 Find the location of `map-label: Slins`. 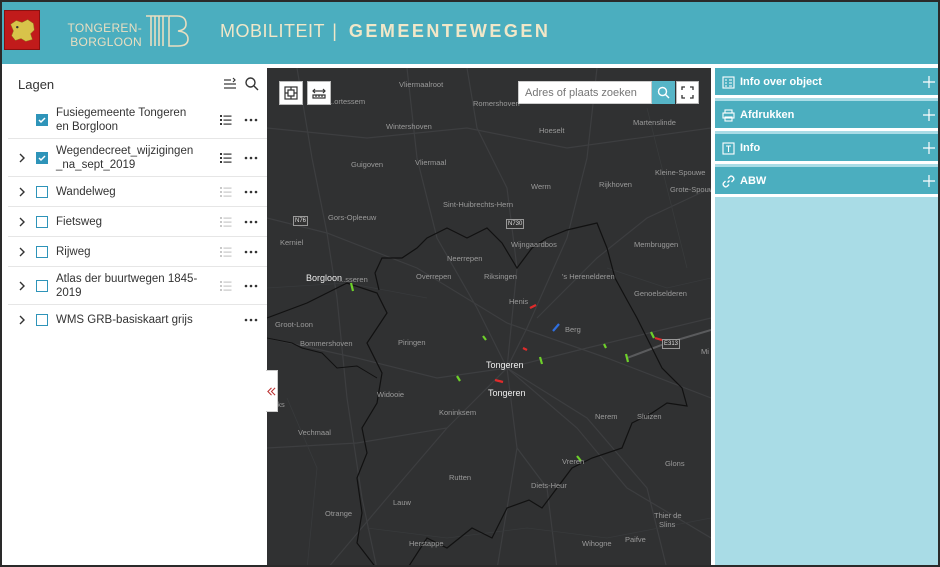

map-label: Slins is located at coordinates (667, 524).